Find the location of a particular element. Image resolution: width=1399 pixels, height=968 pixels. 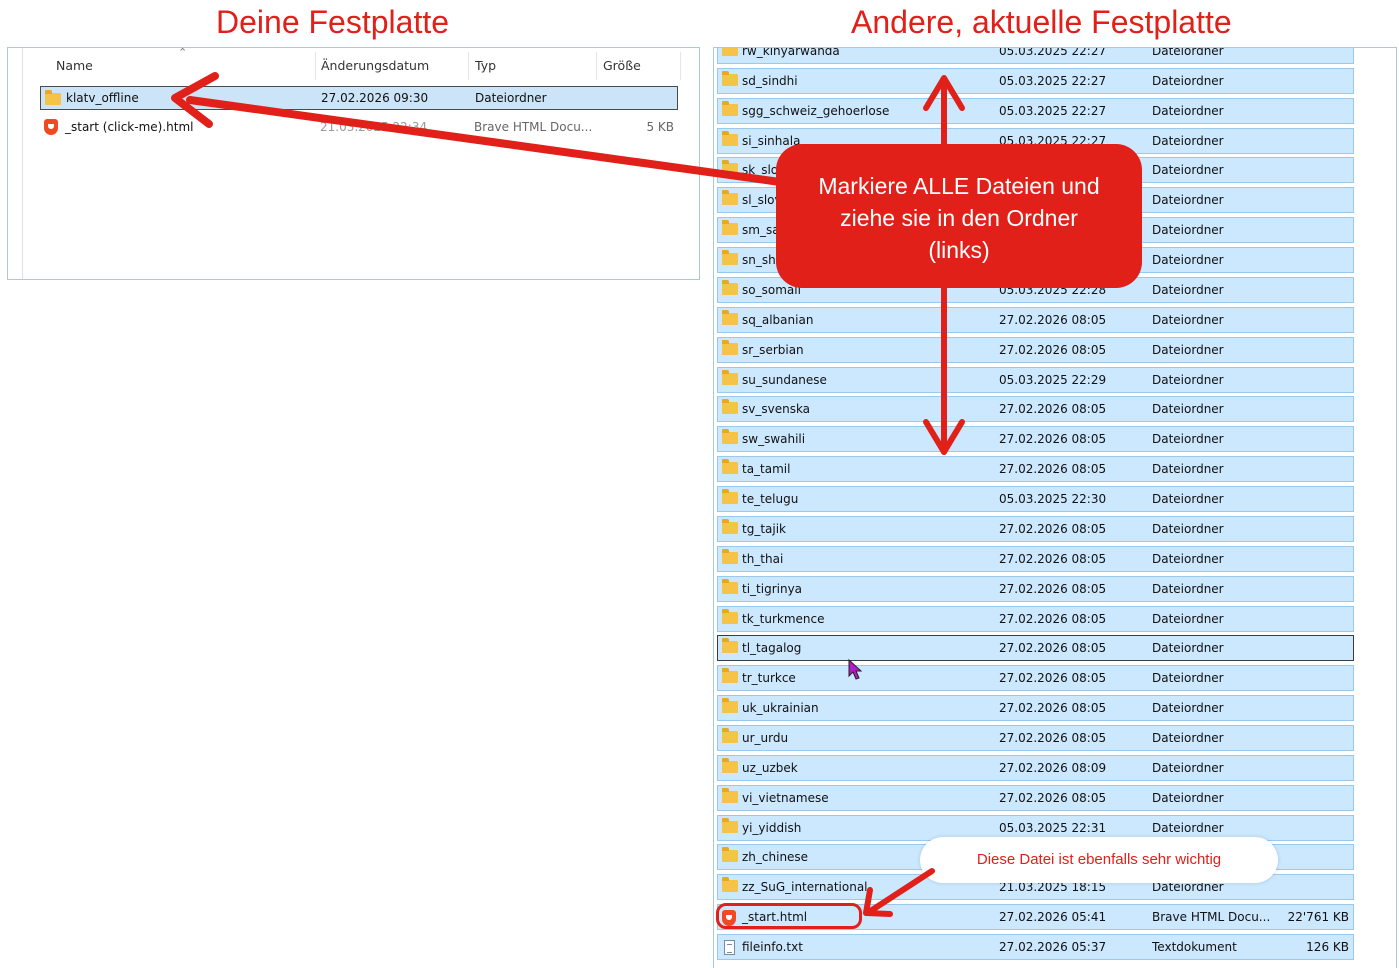

file-size: 126 KB is located at coordinates (1327, 947).